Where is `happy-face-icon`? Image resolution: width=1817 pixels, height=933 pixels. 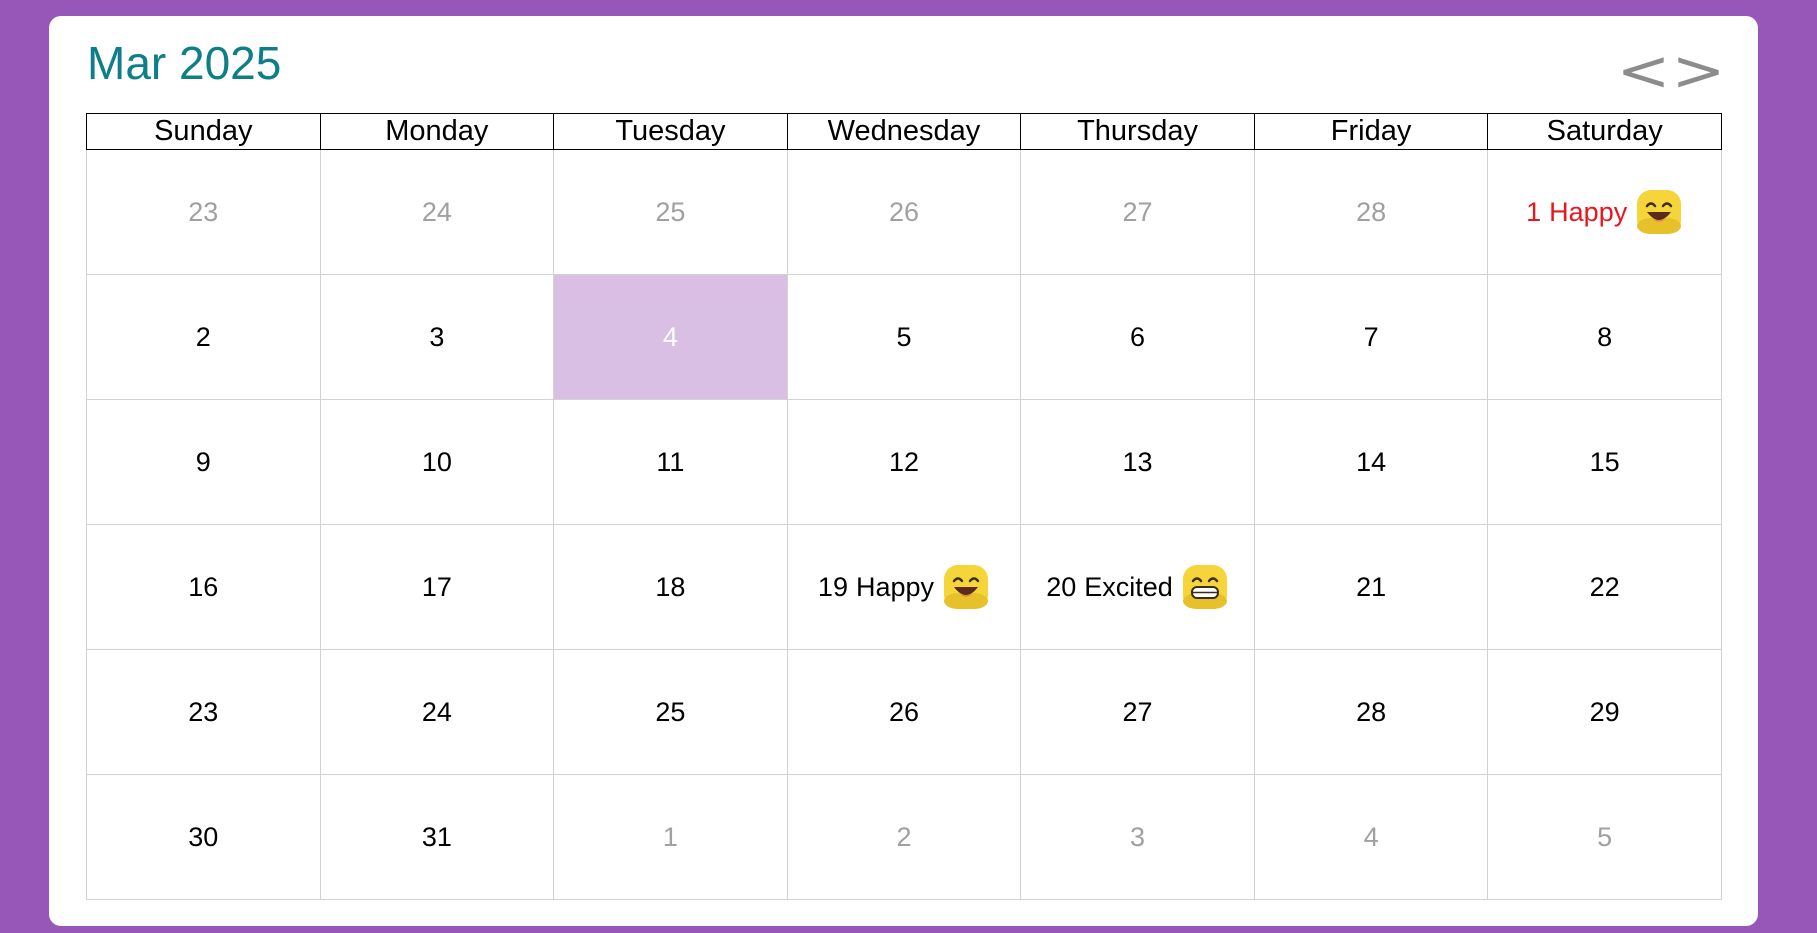 happy-face-icon is located at coordinates (1659, 212).